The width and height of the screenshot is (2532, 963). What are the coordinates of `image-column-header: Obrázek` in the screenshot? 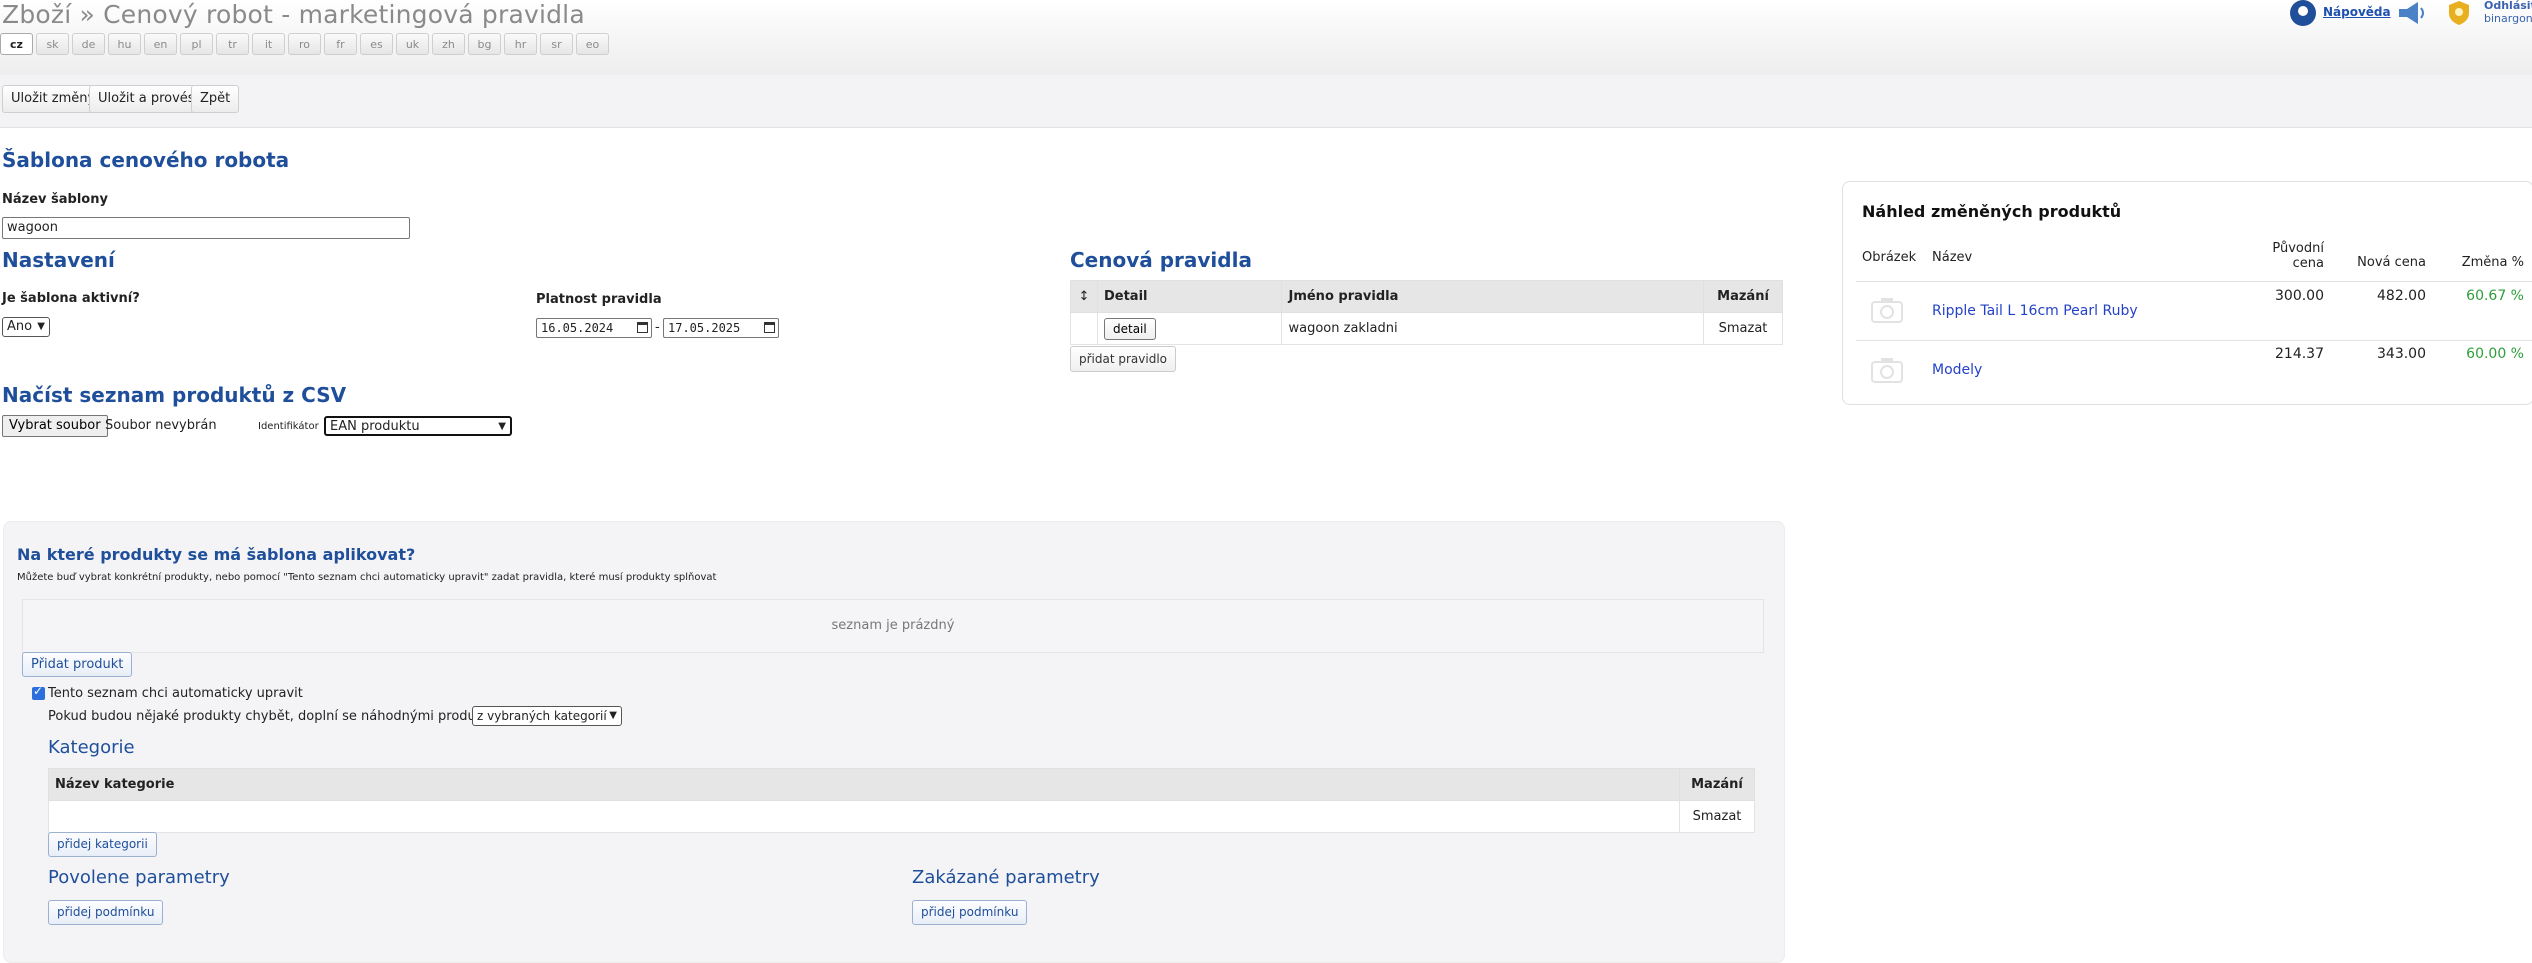 It's located at (1889, 257).